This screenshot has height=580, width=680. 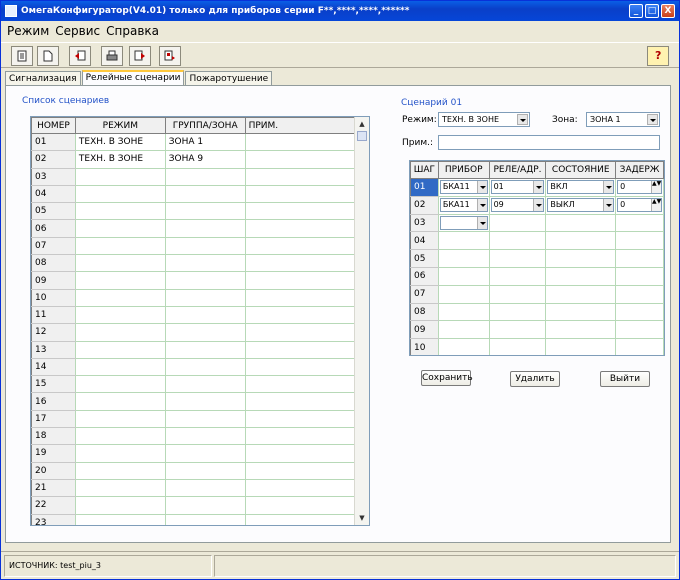 I want to click on row-number: 18, so click(x=53, y=436).